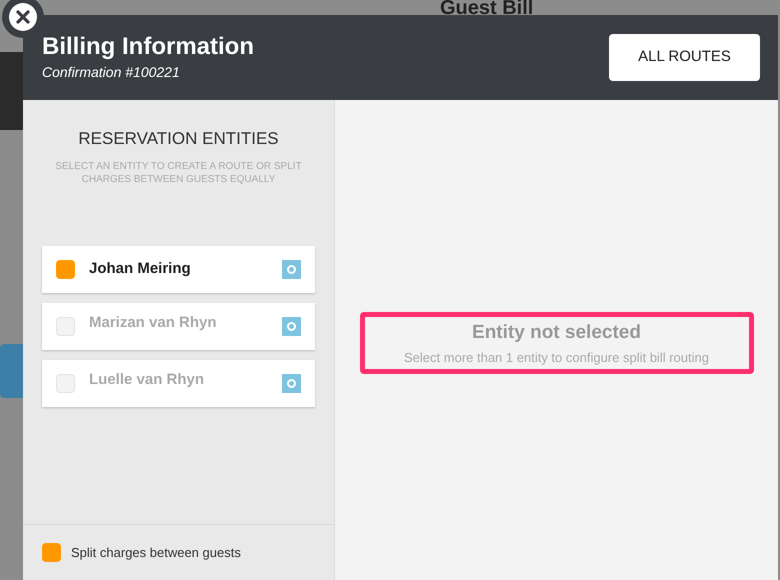 The height and width of the screenshot is (580, 780). I want to click on entity-name: Luelle van Rhyn, so click(147, 380).